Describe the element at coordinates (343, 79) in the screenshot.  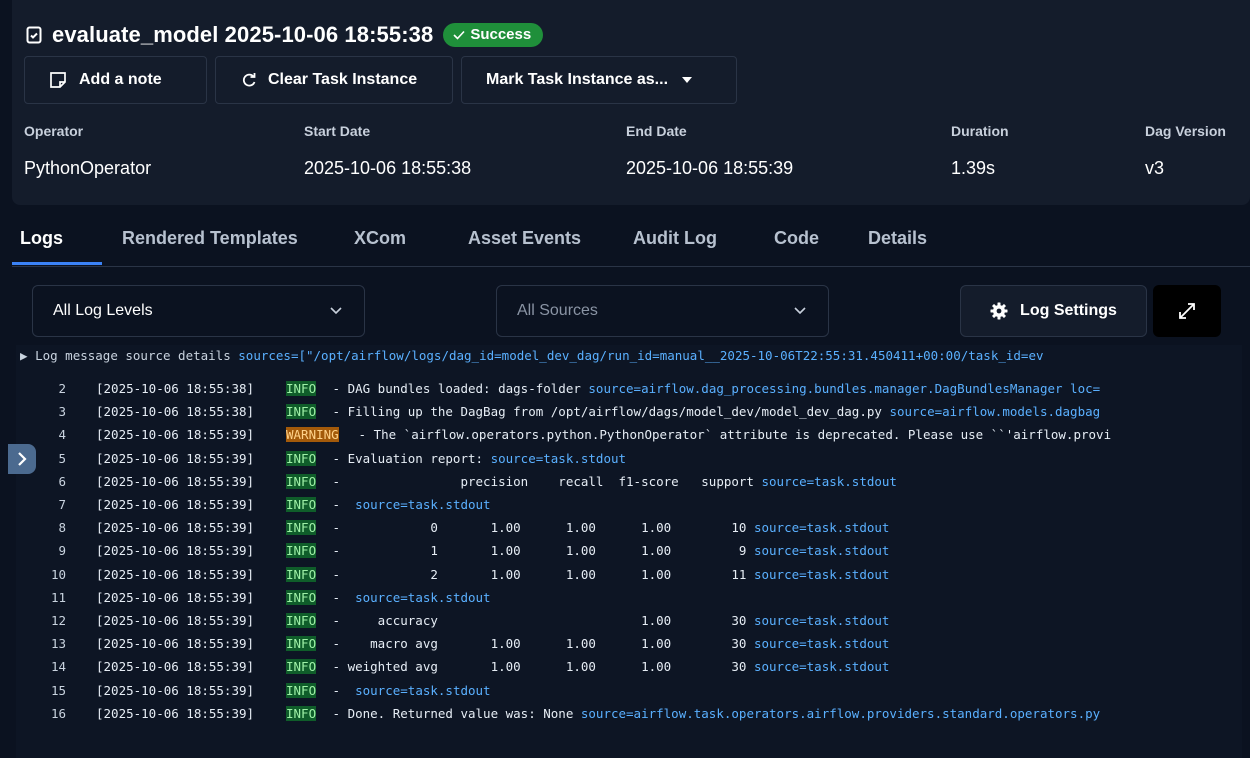
I see `clear-task-label: Clear Task Instance` at that location.